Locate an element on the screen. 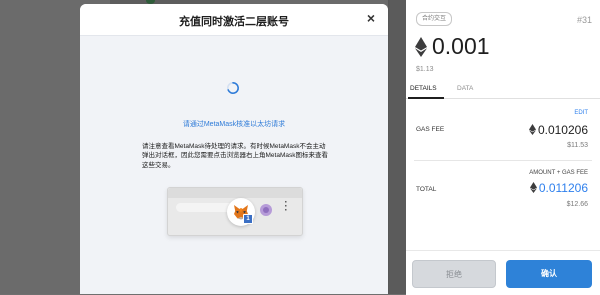 The image size is (600, 295). total-value: 0.011206 is located at coordinates (563, 188).